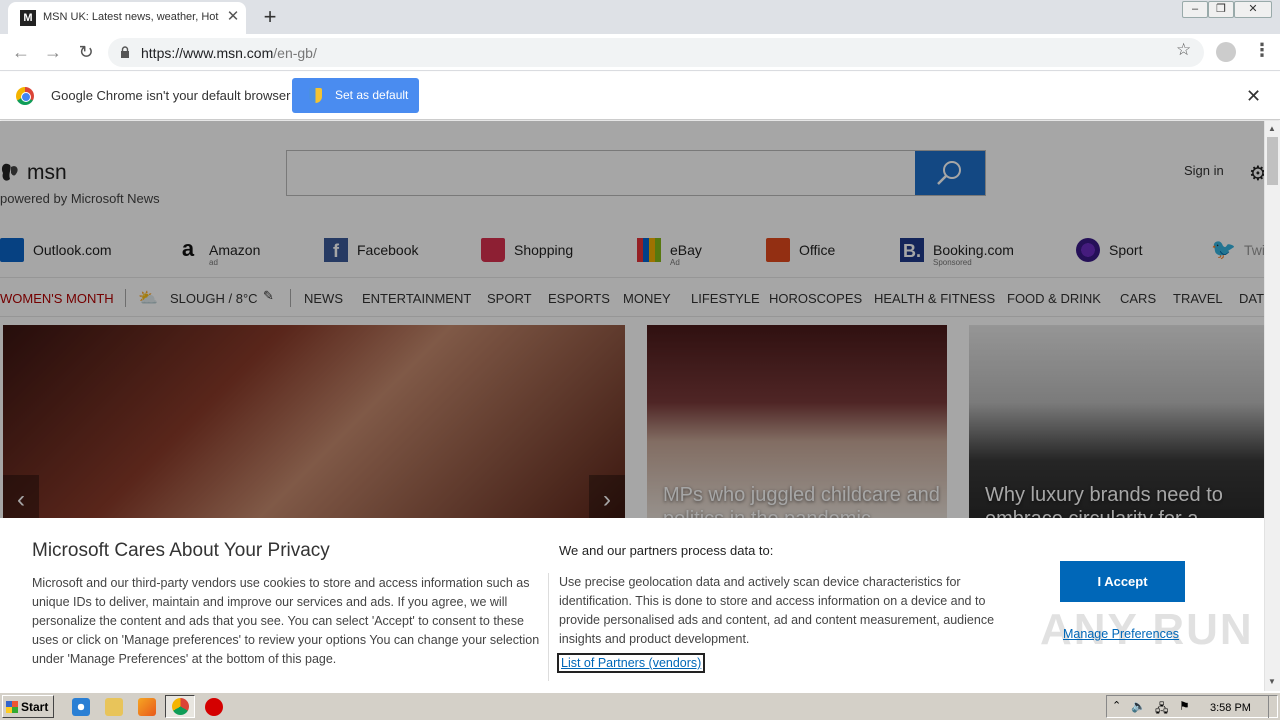 The width and height of the screenshot is (1280, 720). What do you see at coordinates (214, 707) in the screenshot?
I see `opera-icon` at bounding box center [214, 707].